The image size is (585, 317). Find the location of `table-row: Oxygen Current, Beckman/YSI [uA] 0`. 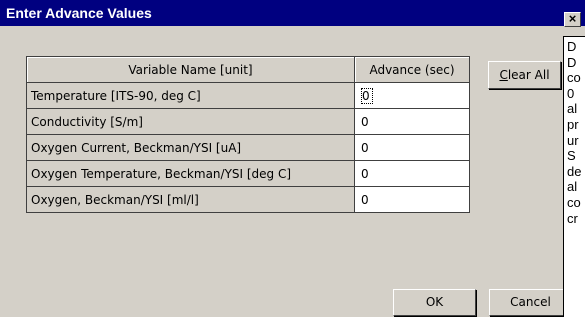

table-row: Oxygen Current, Beckman/YSI [uA] 0 is located at coordinates (248, 147).